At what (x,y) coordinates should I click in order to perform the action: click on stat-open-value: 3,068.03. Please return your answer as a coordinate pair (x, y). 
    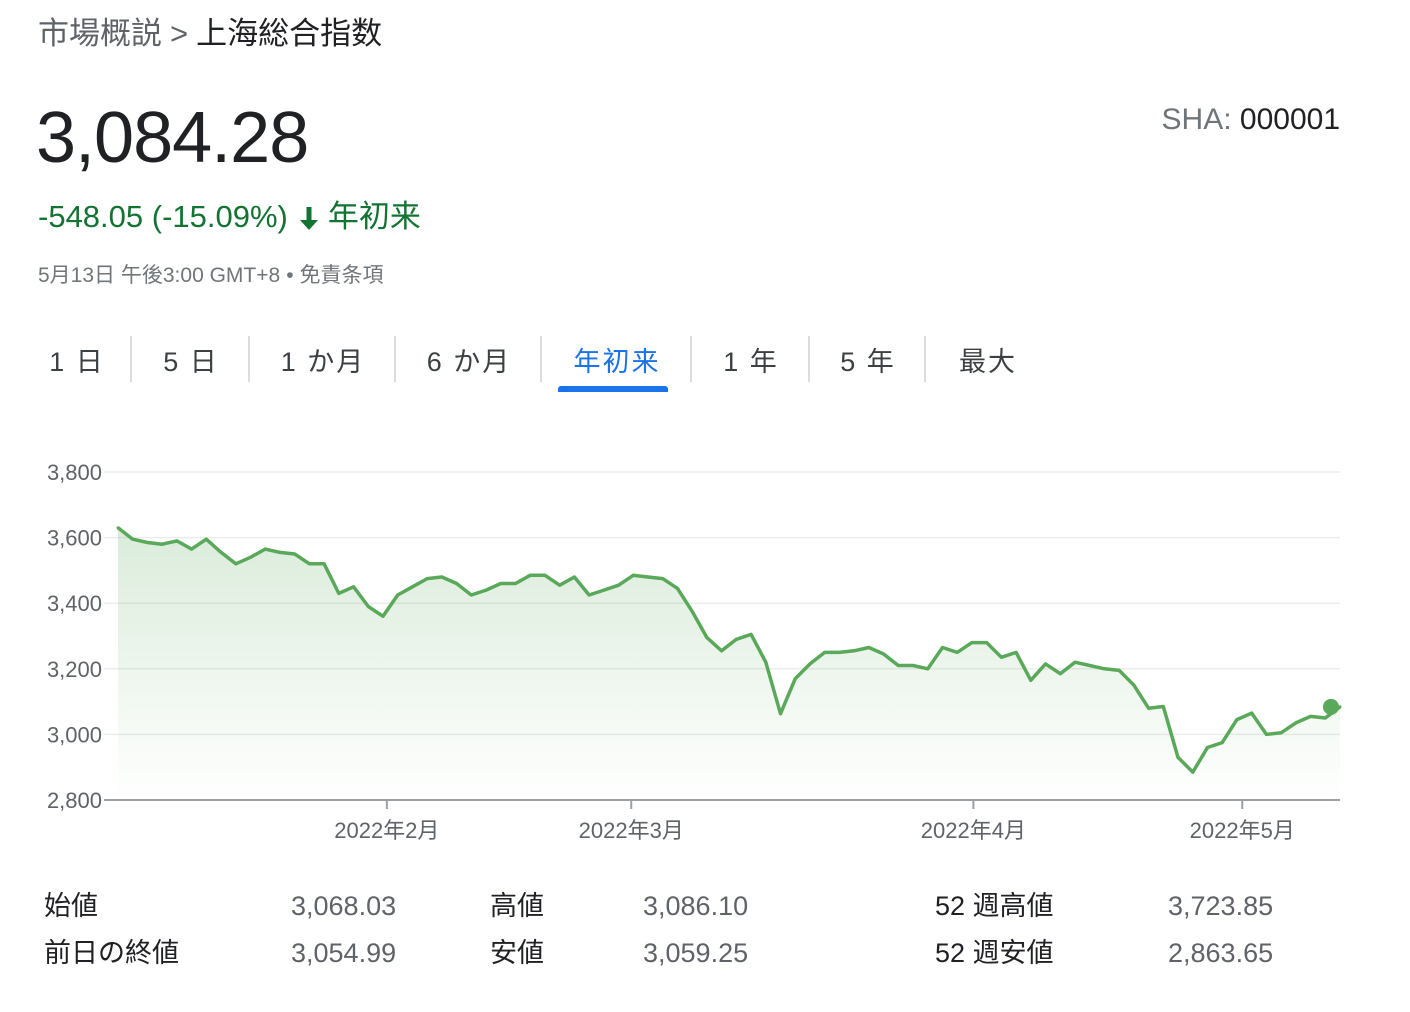
    Looking at the image, I should click on (344, 906).